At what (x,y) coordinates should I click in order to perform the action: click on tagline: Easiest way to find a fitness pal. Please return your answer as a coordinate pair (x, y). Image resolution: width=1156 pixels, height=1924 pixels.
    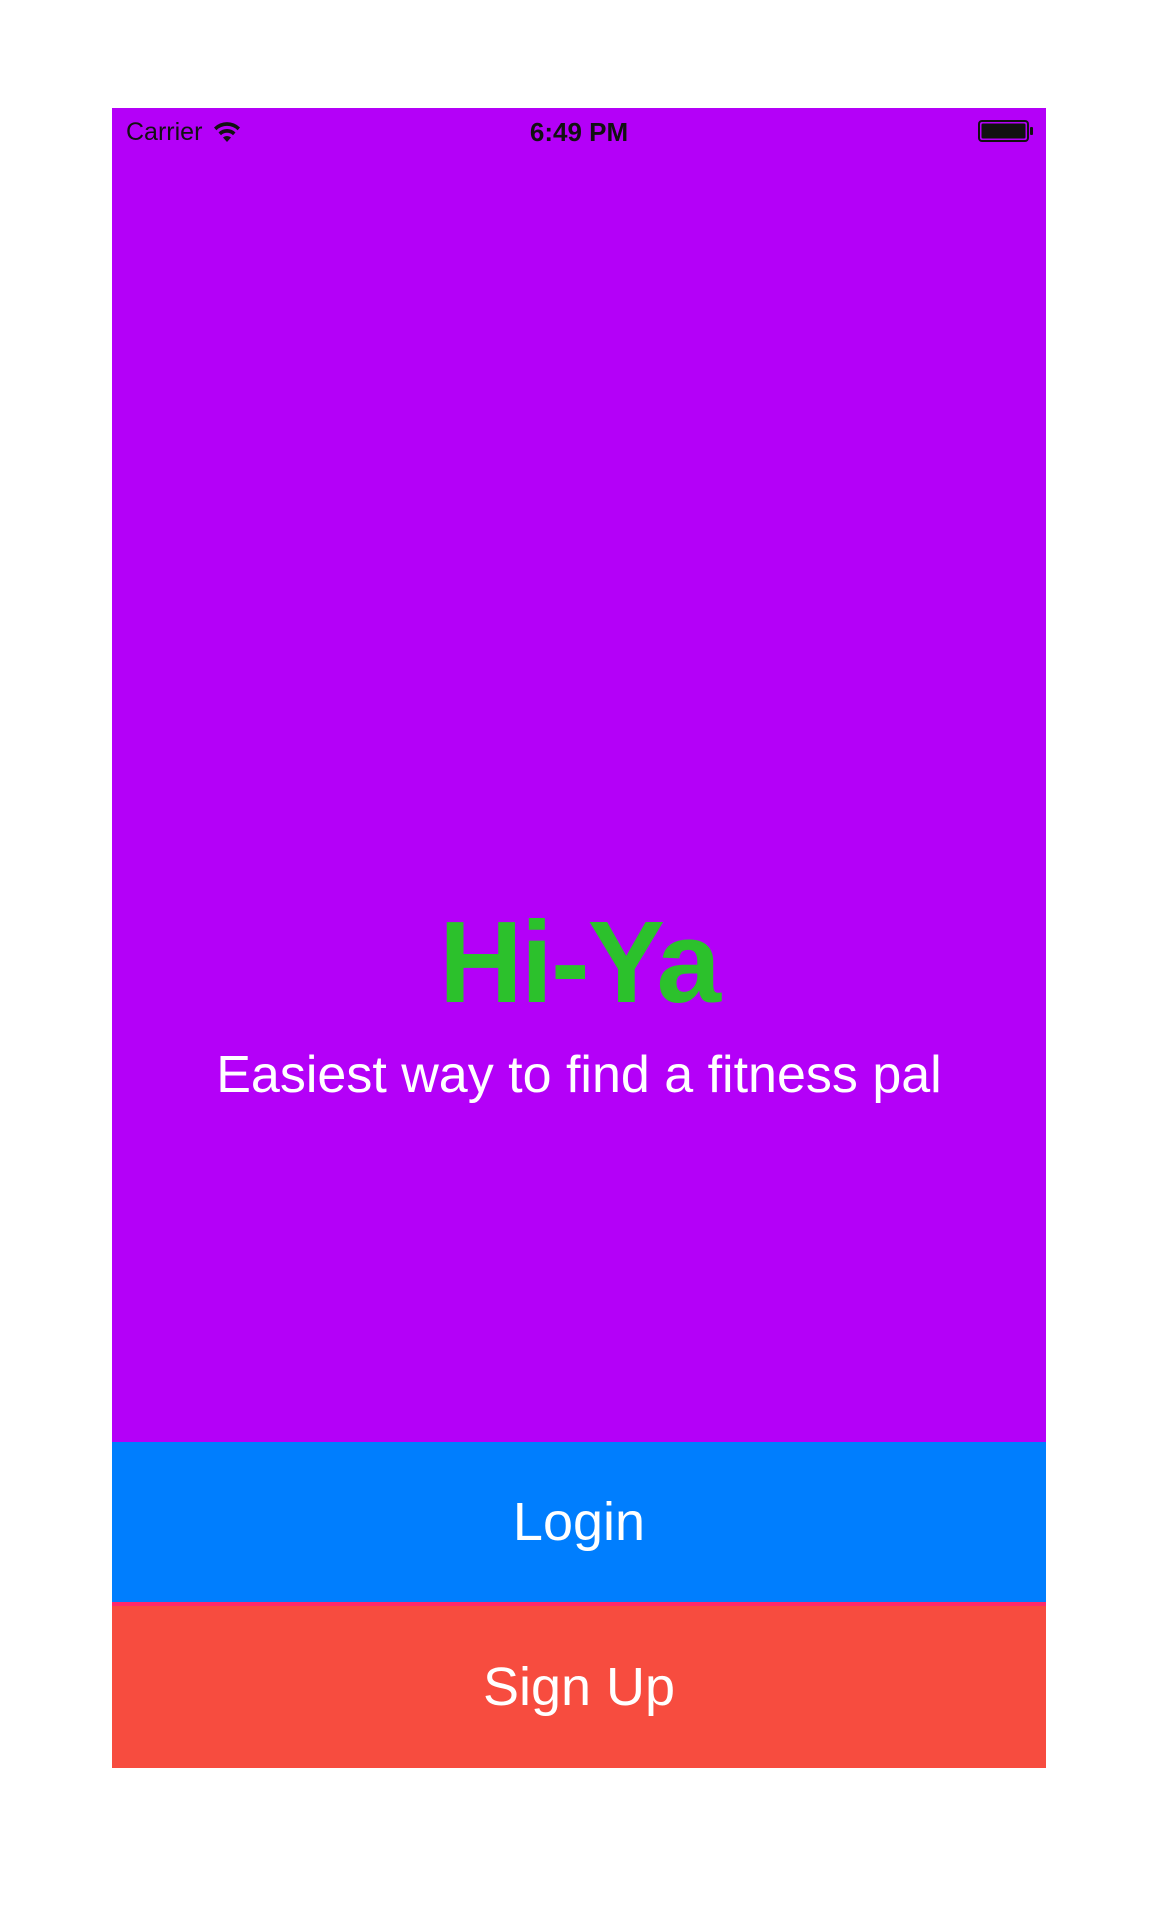
    Looking at the image, I should click on (579, 1075).